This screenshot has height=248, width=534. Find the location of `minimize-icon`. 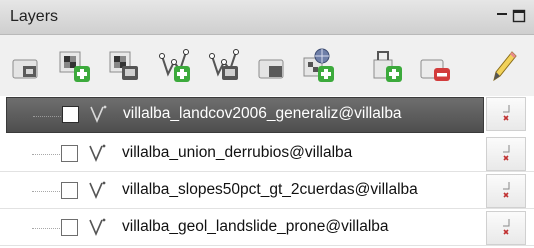

minimize-icon is located at coordinates (503, 16).